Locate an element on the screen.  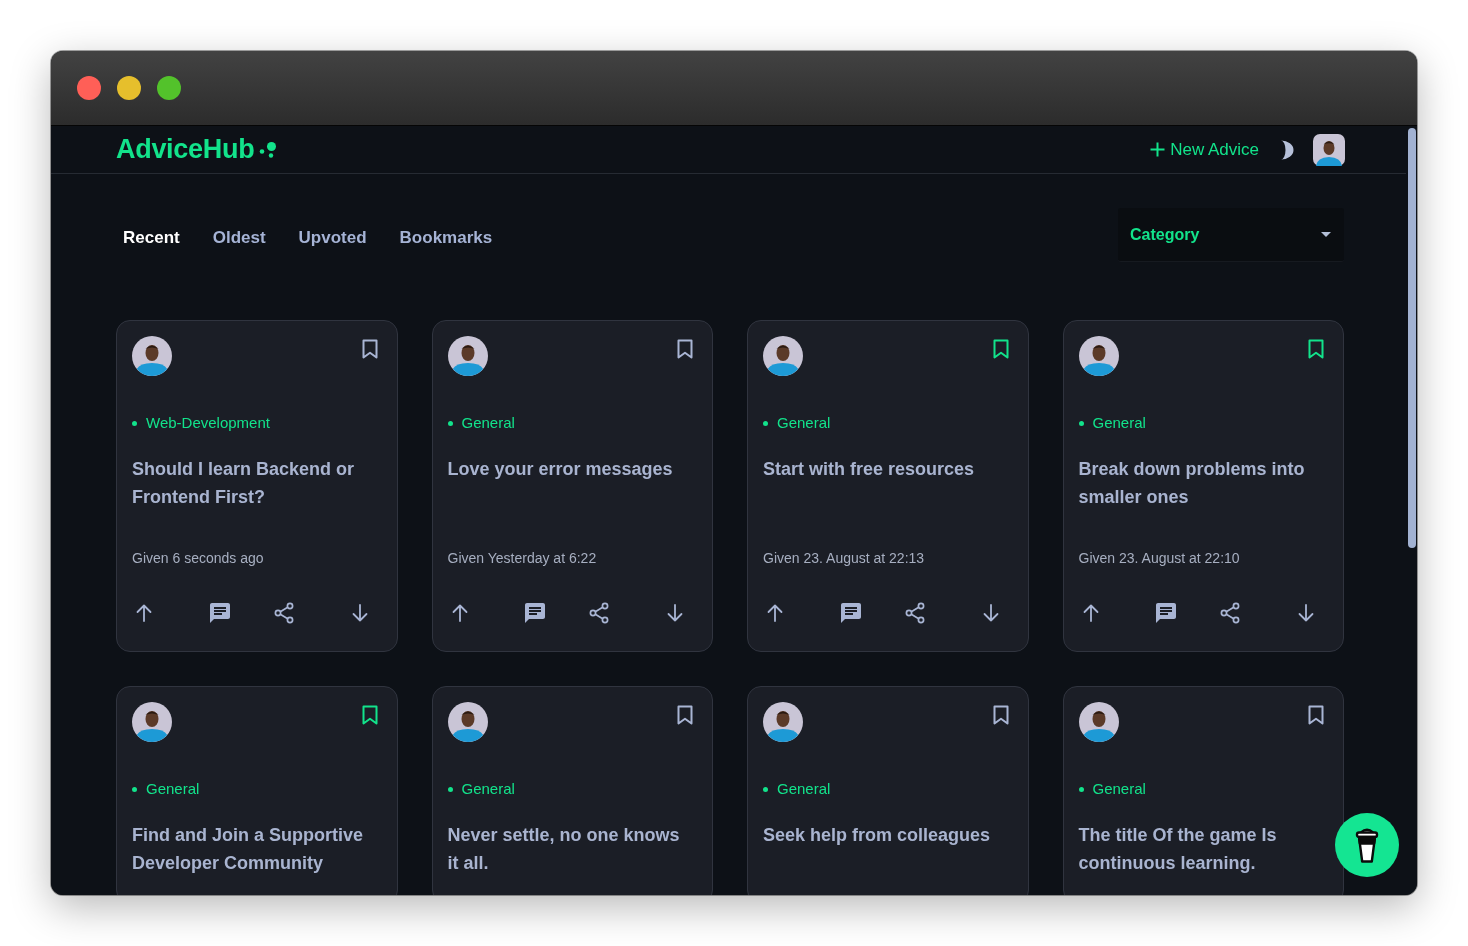
logo: AdviceHub is located at coordinates (185, 149).